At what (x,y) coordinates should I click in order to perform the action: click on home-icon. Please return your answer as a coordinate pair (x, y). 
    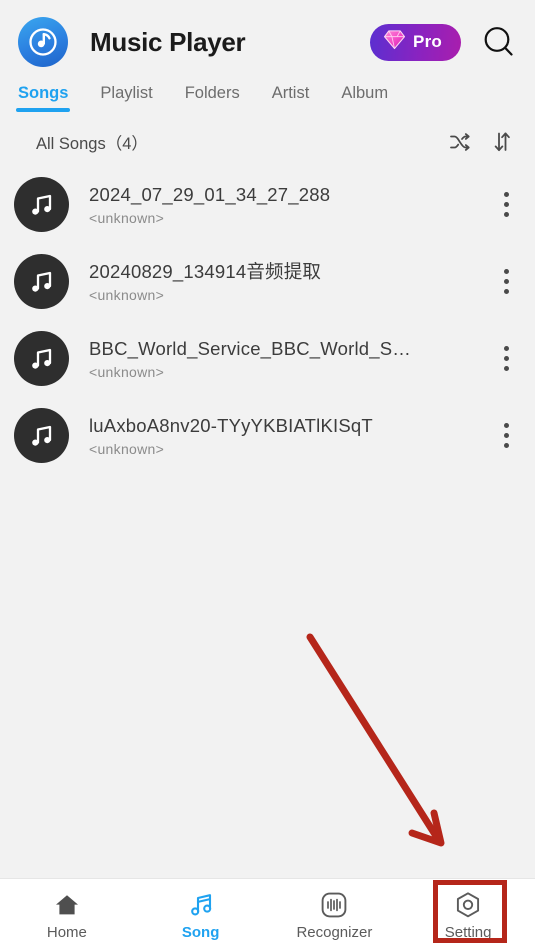
    Looking at the image, I should click on (67, 905).